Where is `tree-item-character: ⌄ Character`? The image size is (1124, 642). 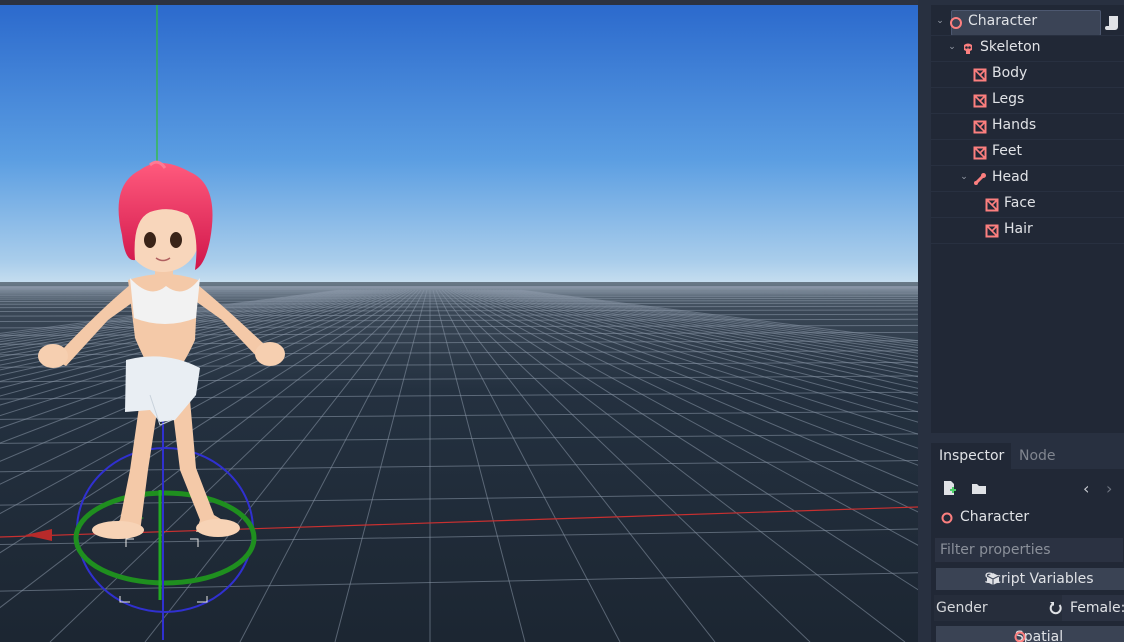
tree-item-character: ⌄ Character is located at coordinates (1027, 23).